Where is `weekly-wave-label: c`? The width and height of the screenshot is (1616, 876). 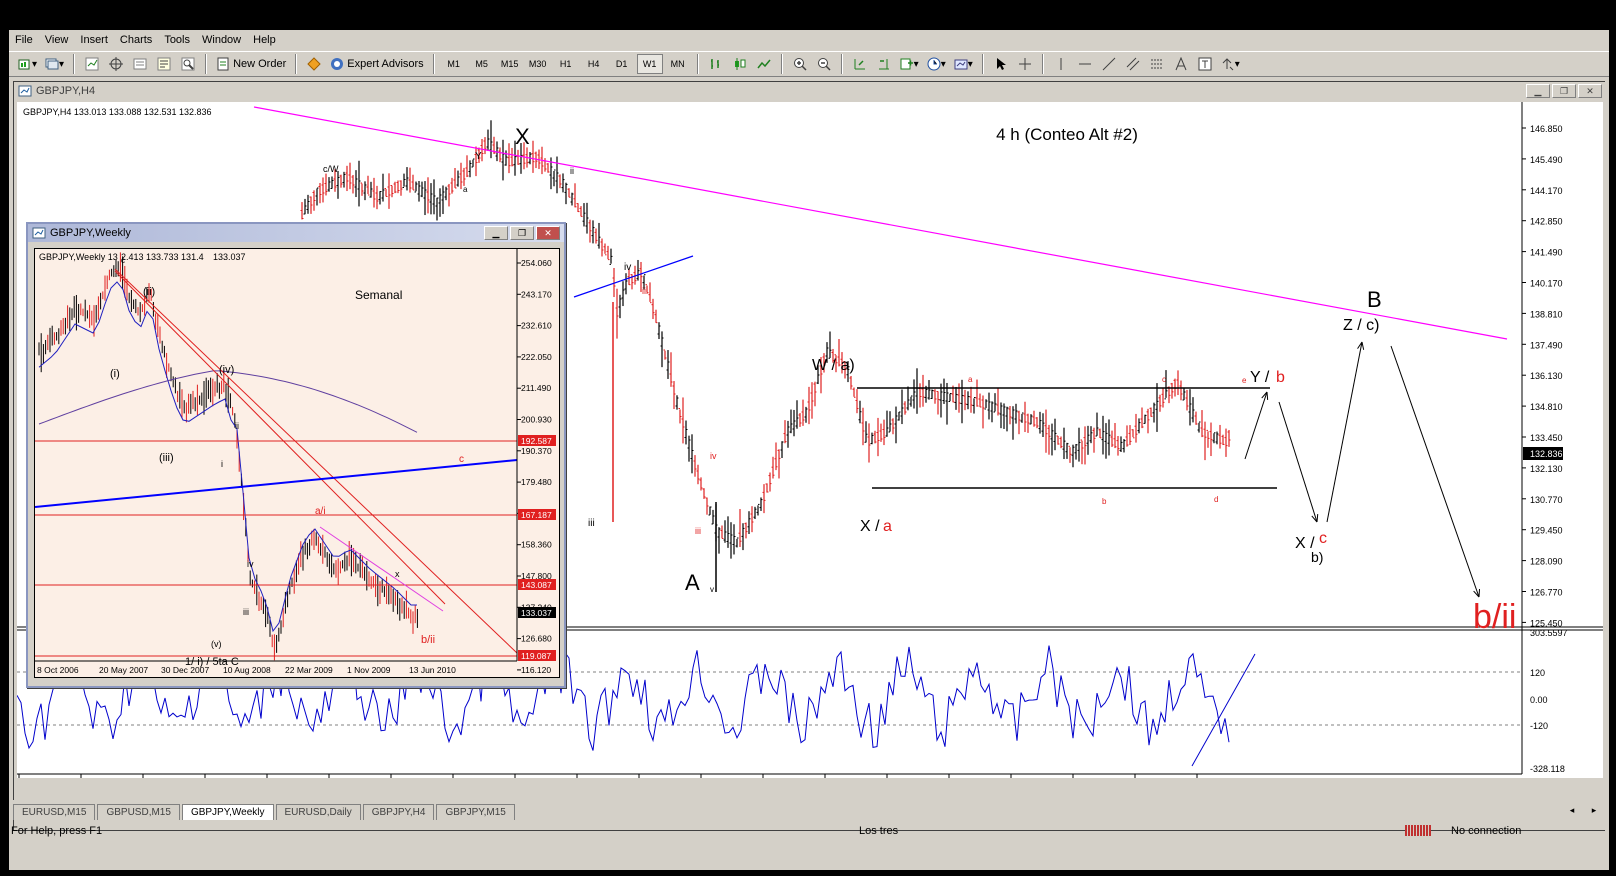
weekly-wave-label: c is located at coordinates (123, 260).